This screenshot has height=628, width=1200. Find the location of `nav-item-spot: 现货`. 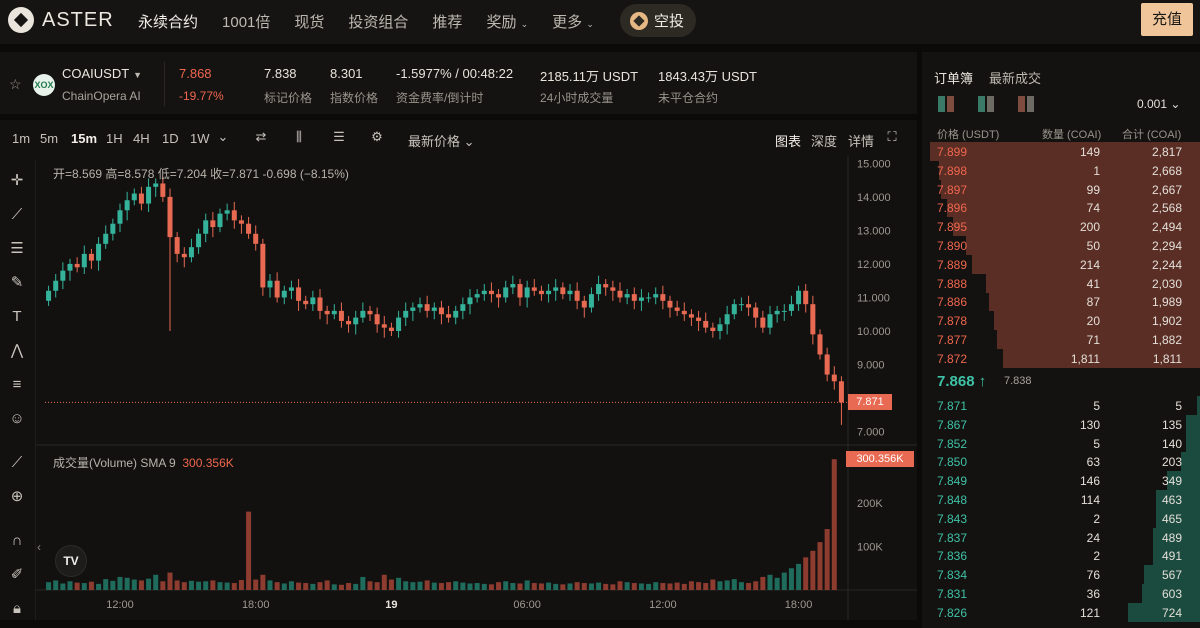

nav-item-spot: 现货 is located at coordinates (309, 21).